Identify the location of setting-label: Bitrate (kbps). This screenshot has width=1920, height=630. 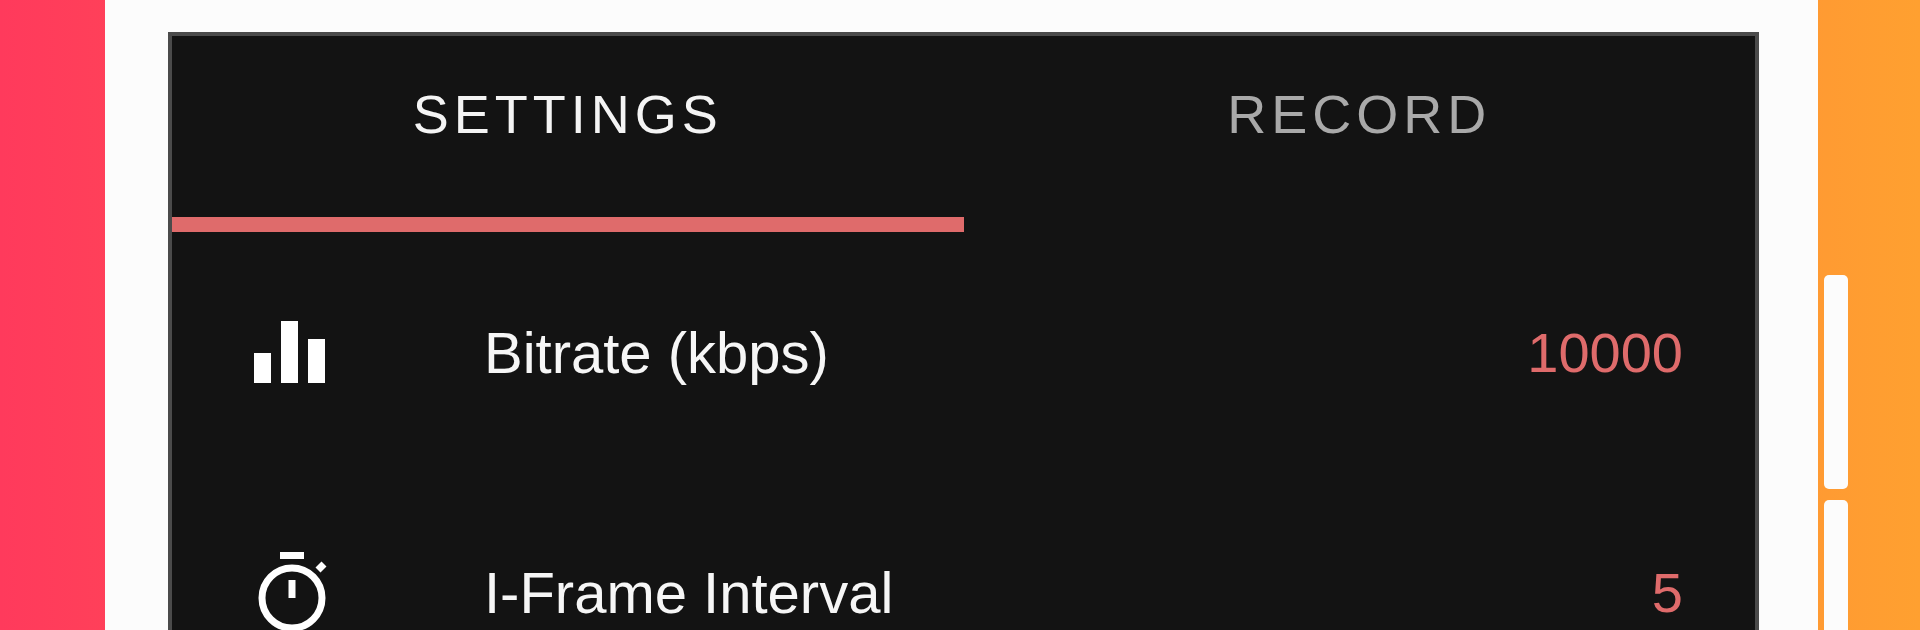
(657, 352).